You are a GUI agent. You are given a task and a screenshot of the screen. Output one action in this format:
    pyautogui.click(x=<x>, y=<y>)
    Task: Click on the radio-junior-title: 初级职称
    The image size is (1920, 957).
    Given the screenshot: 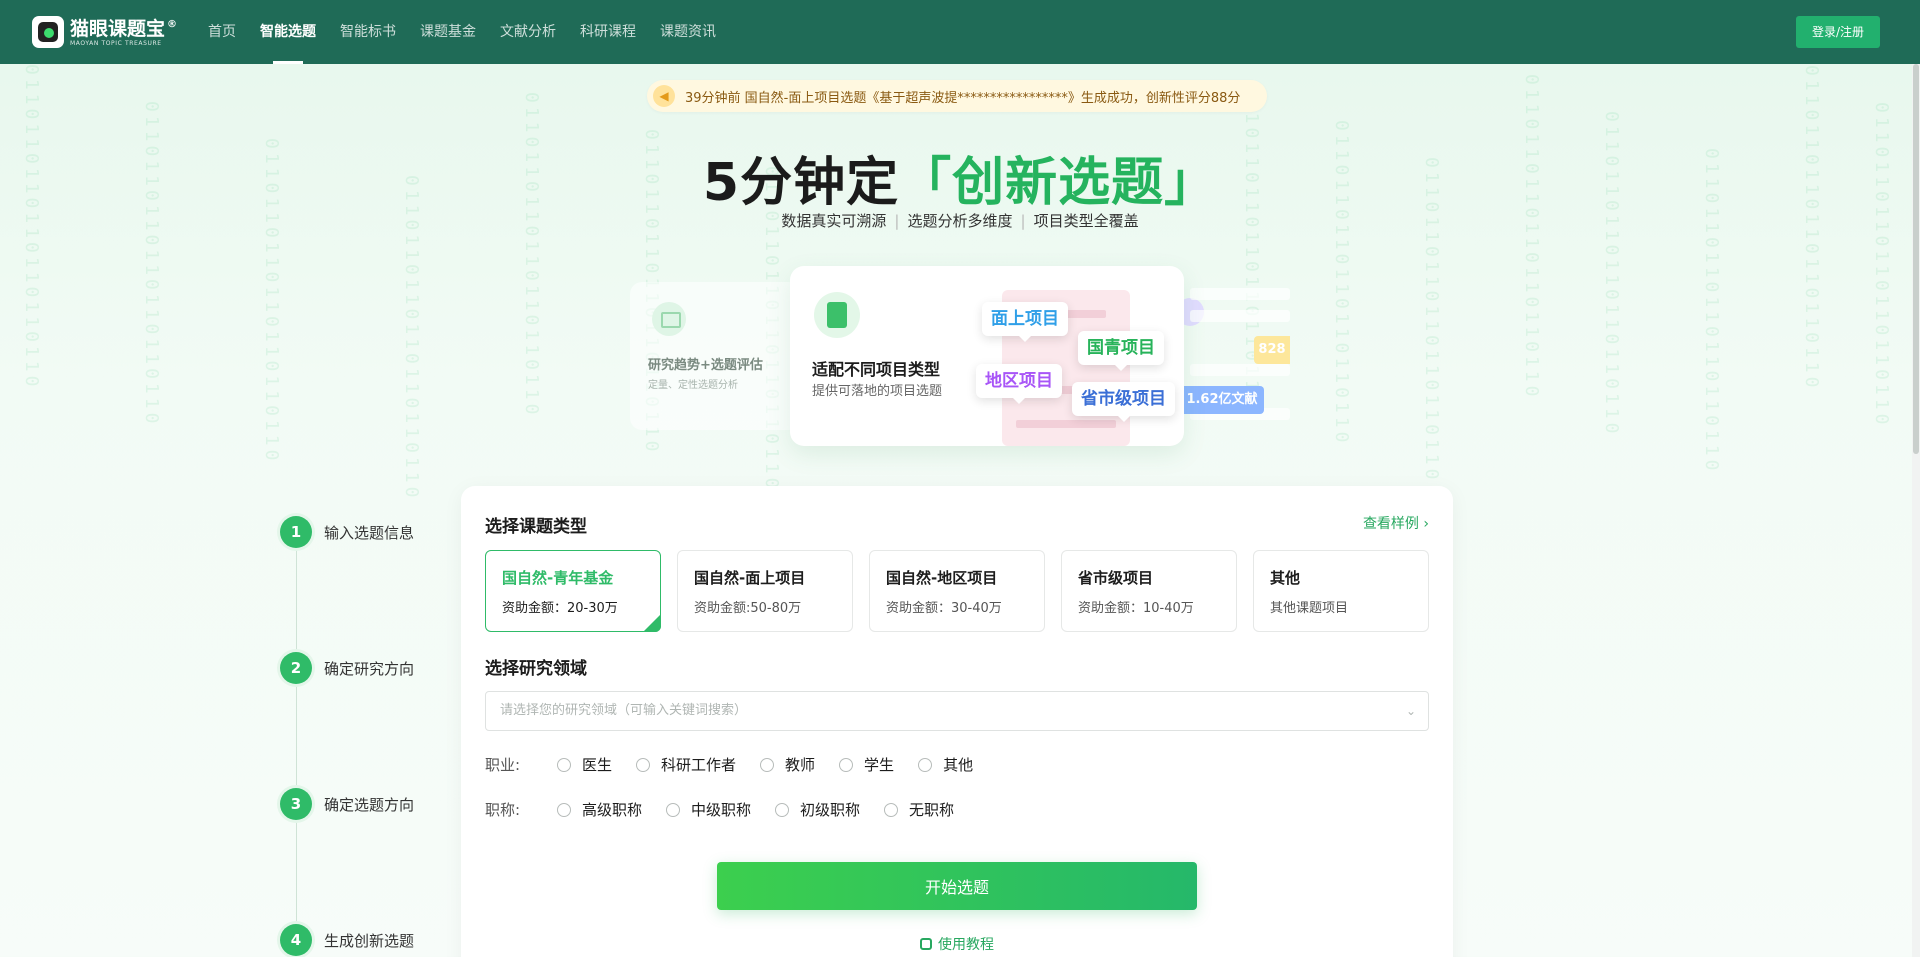 What is the action you would take?
    pyautogui.click(x=817, y=809)
    